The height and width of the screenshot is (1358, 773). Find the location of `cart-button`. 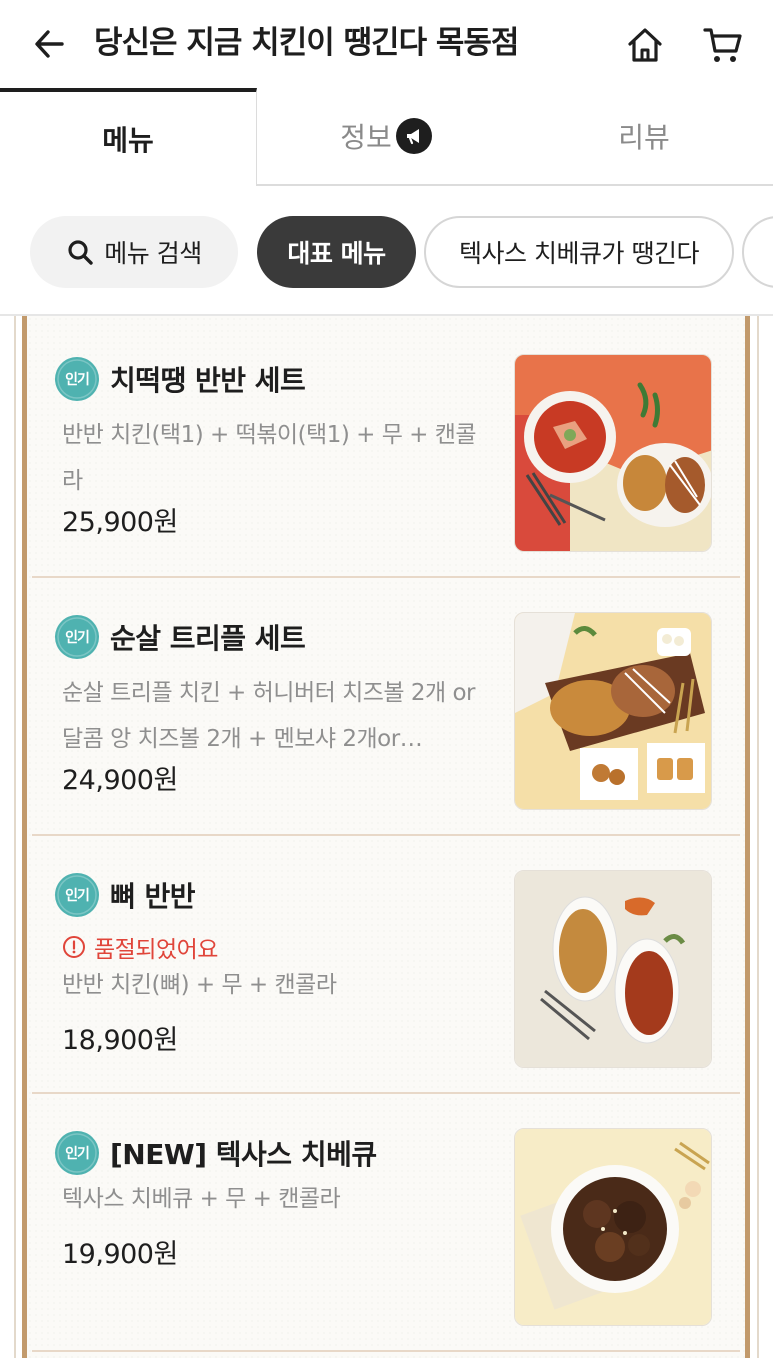

cart-button is located at coordinates (723, 45).